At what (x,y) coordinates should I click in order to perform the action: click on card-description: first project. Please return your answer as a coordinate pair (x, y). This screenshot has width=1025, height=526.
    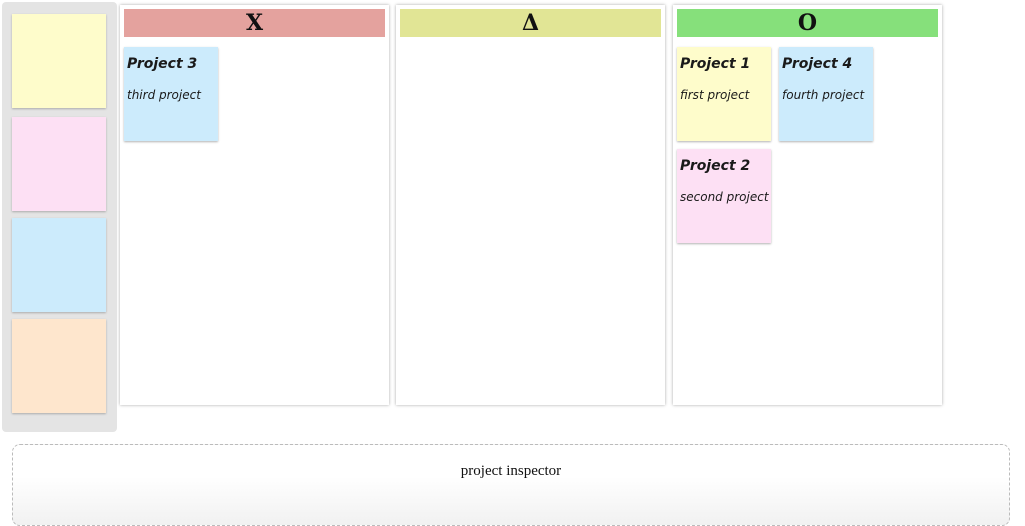
    Looking at the image, I should click on (715, 95).